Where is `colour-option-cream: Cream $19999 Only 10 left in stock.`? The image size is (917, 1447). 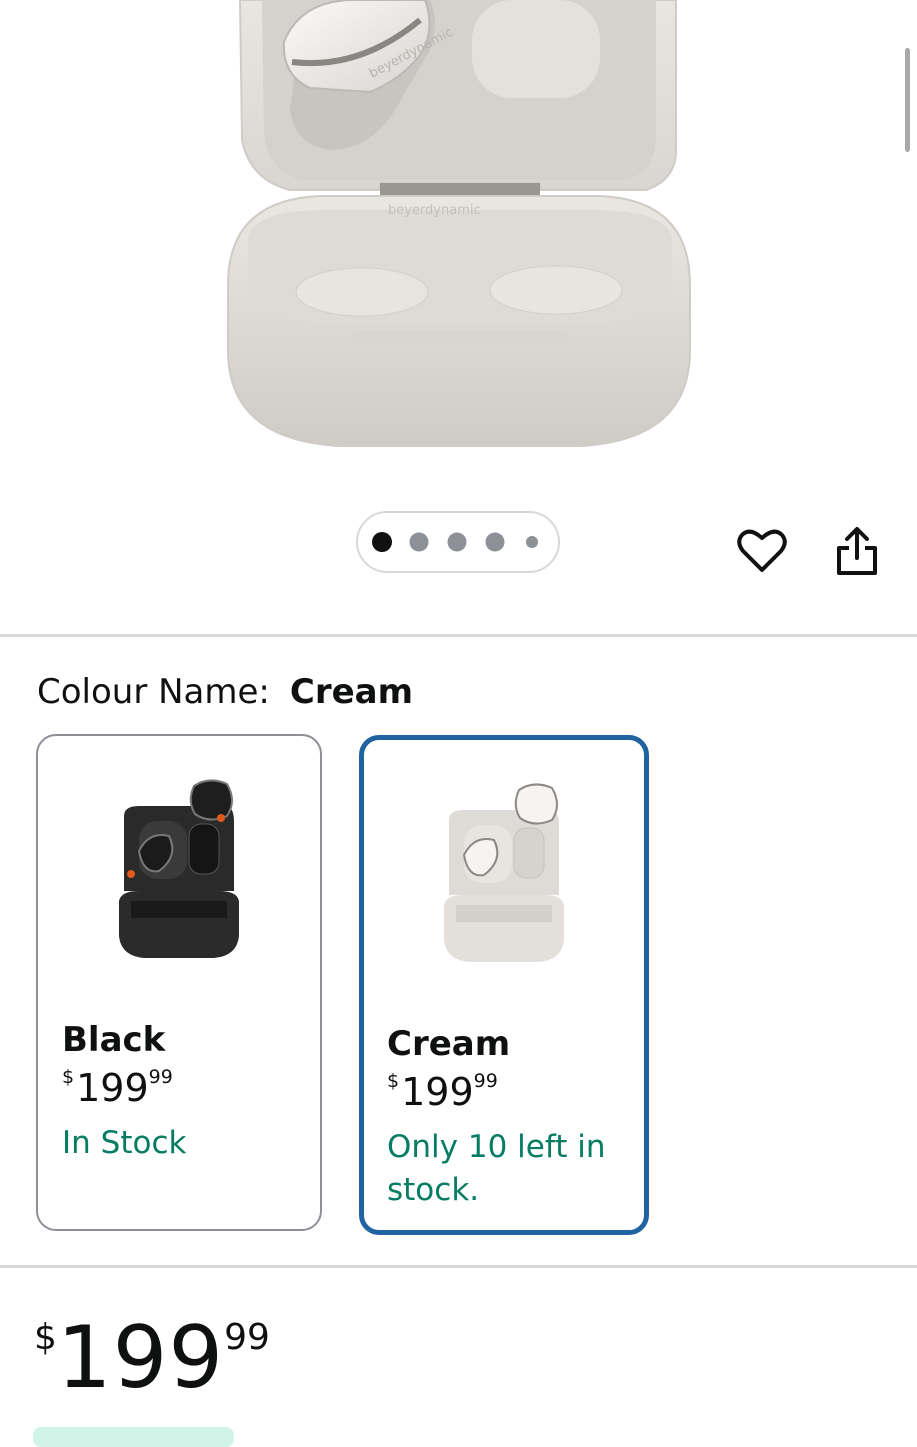
colour-option-cream: Cream $19999 Only 10 left in stock. is located at coordinates (504, 985).